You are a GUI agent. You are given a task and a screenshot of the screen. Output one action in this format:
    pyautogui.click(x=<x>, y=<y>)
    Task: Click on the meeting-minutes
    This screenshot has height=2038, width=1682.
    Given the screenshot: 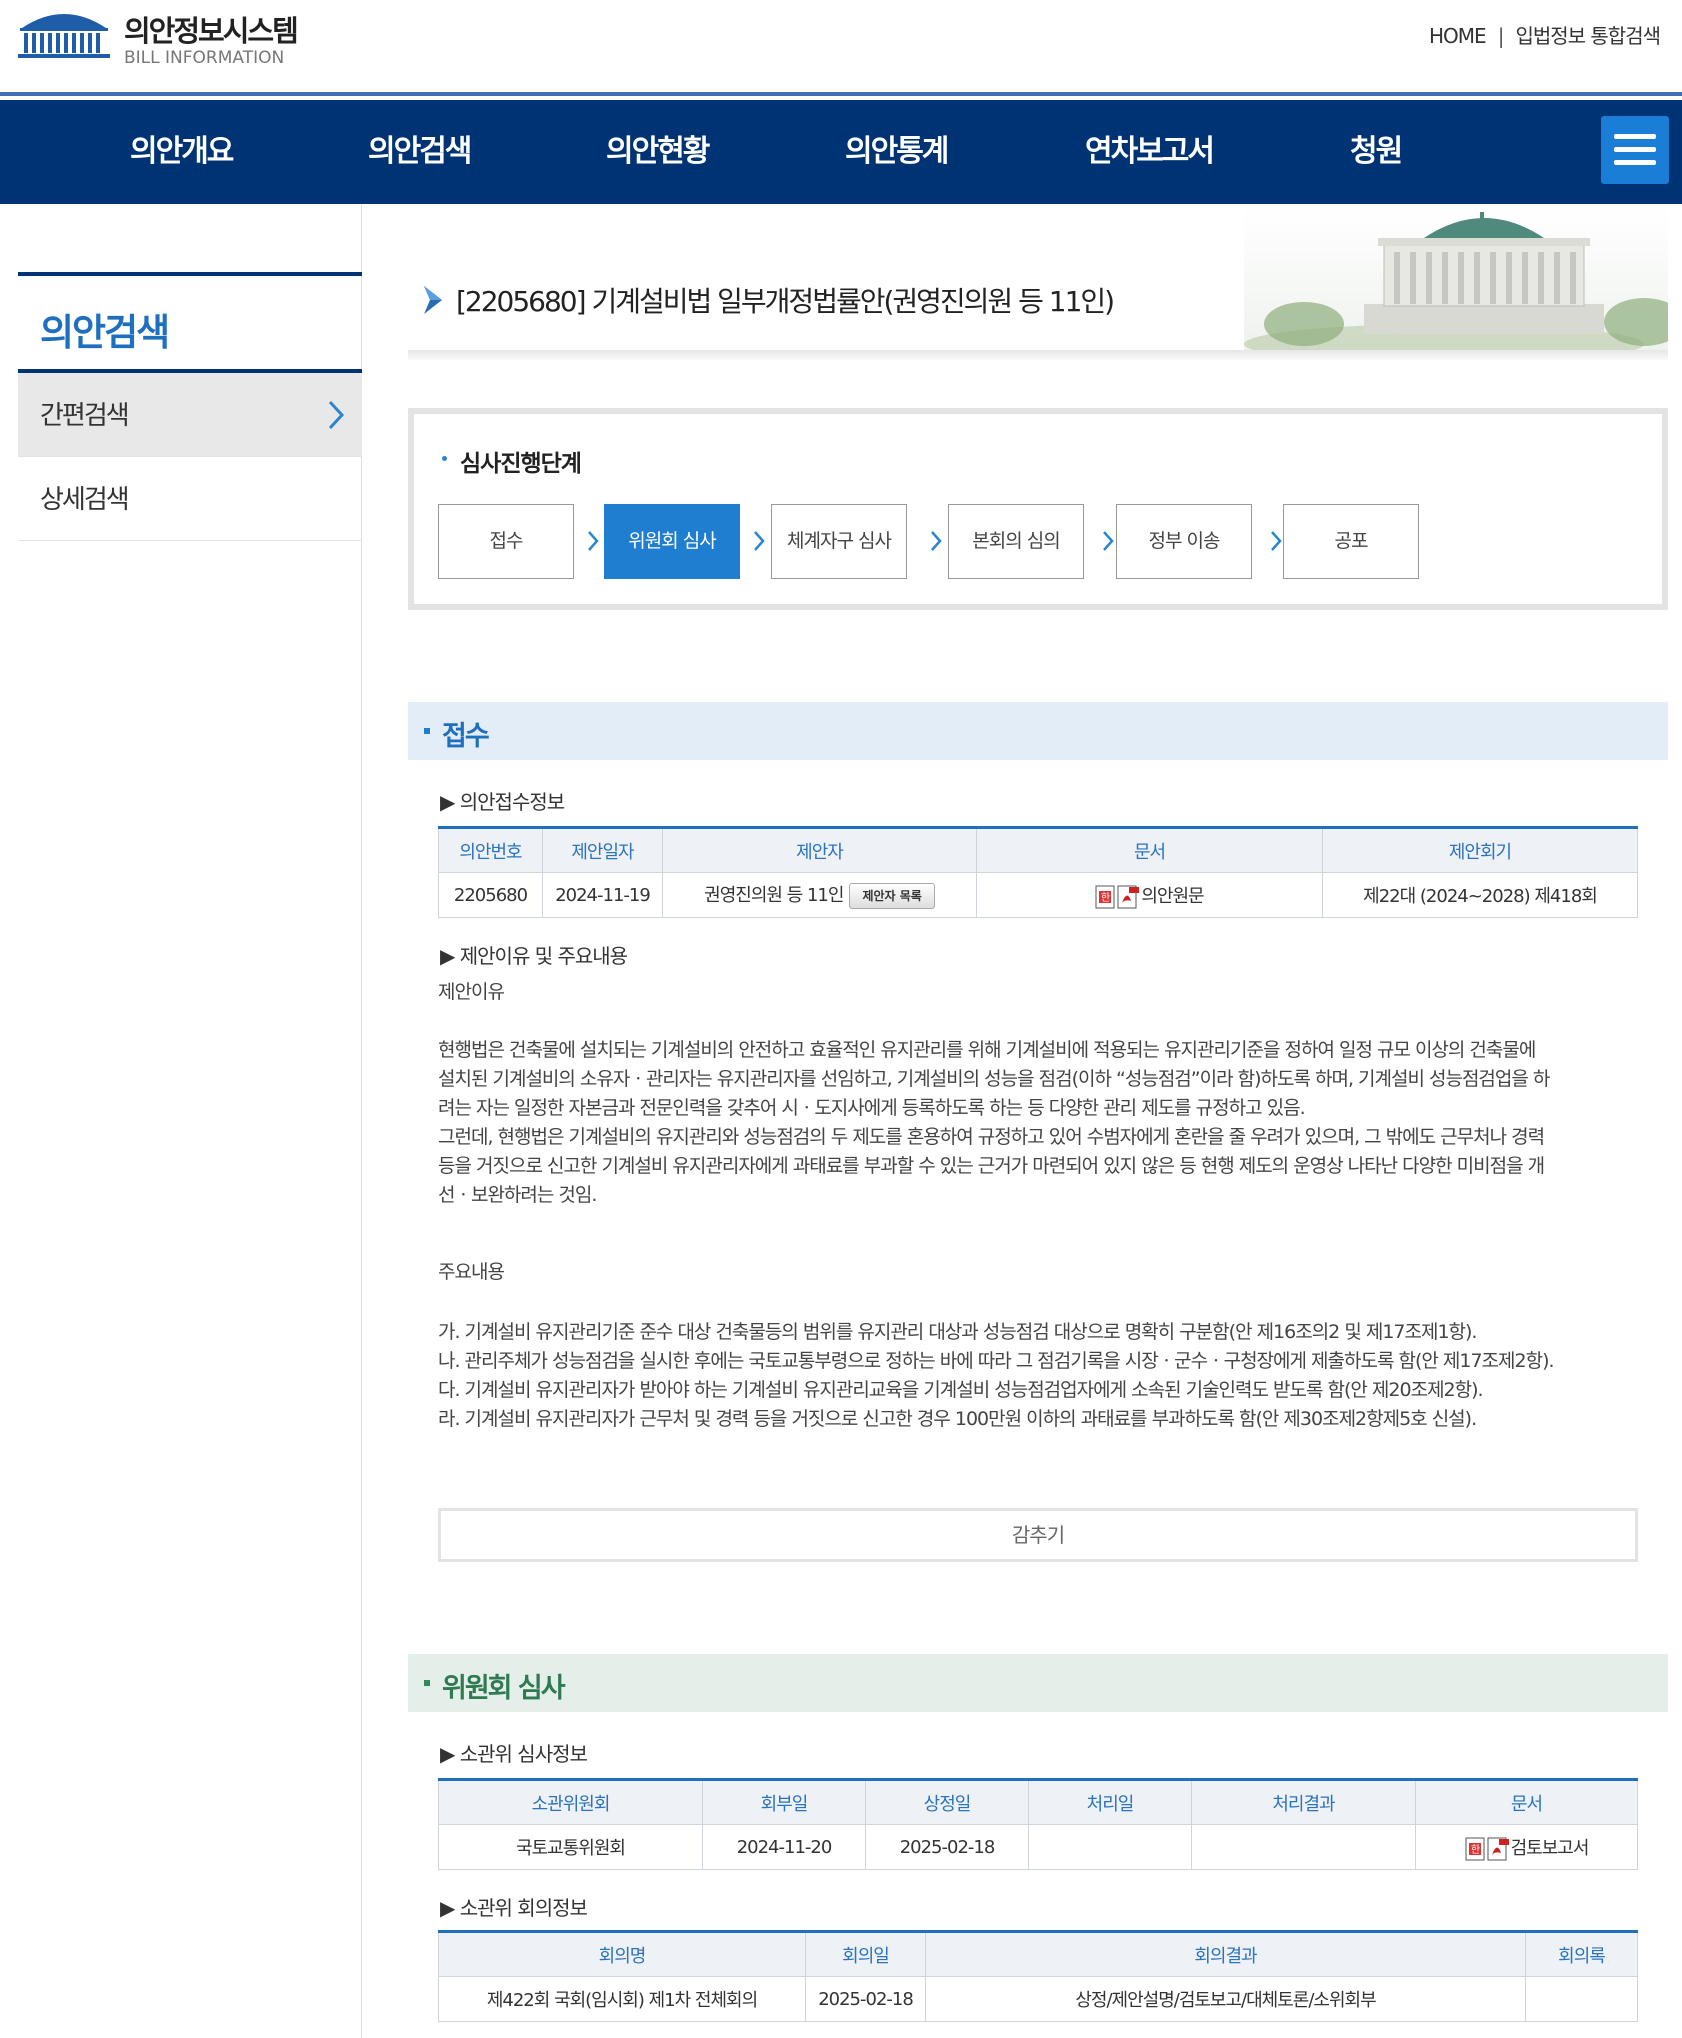 What is the action you would take?
    pyautogui.click(x=1581, y=1999)
    